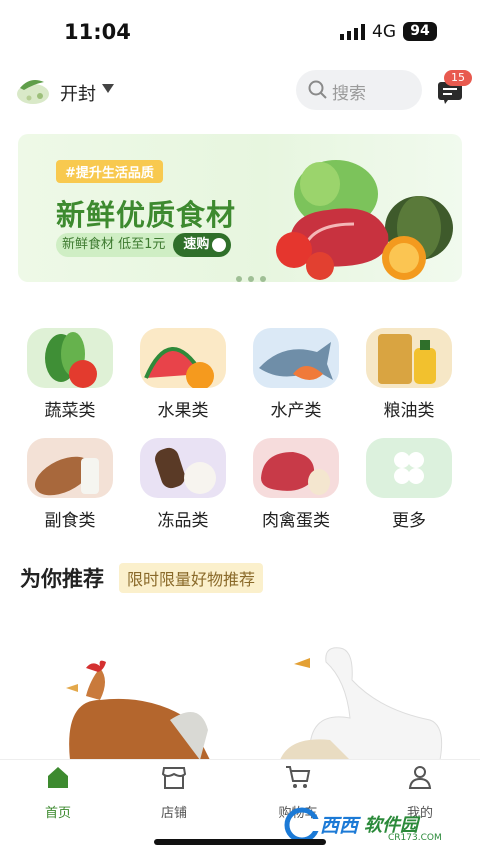  I want to click on tab-shop: 店铺, so click(174, 792).